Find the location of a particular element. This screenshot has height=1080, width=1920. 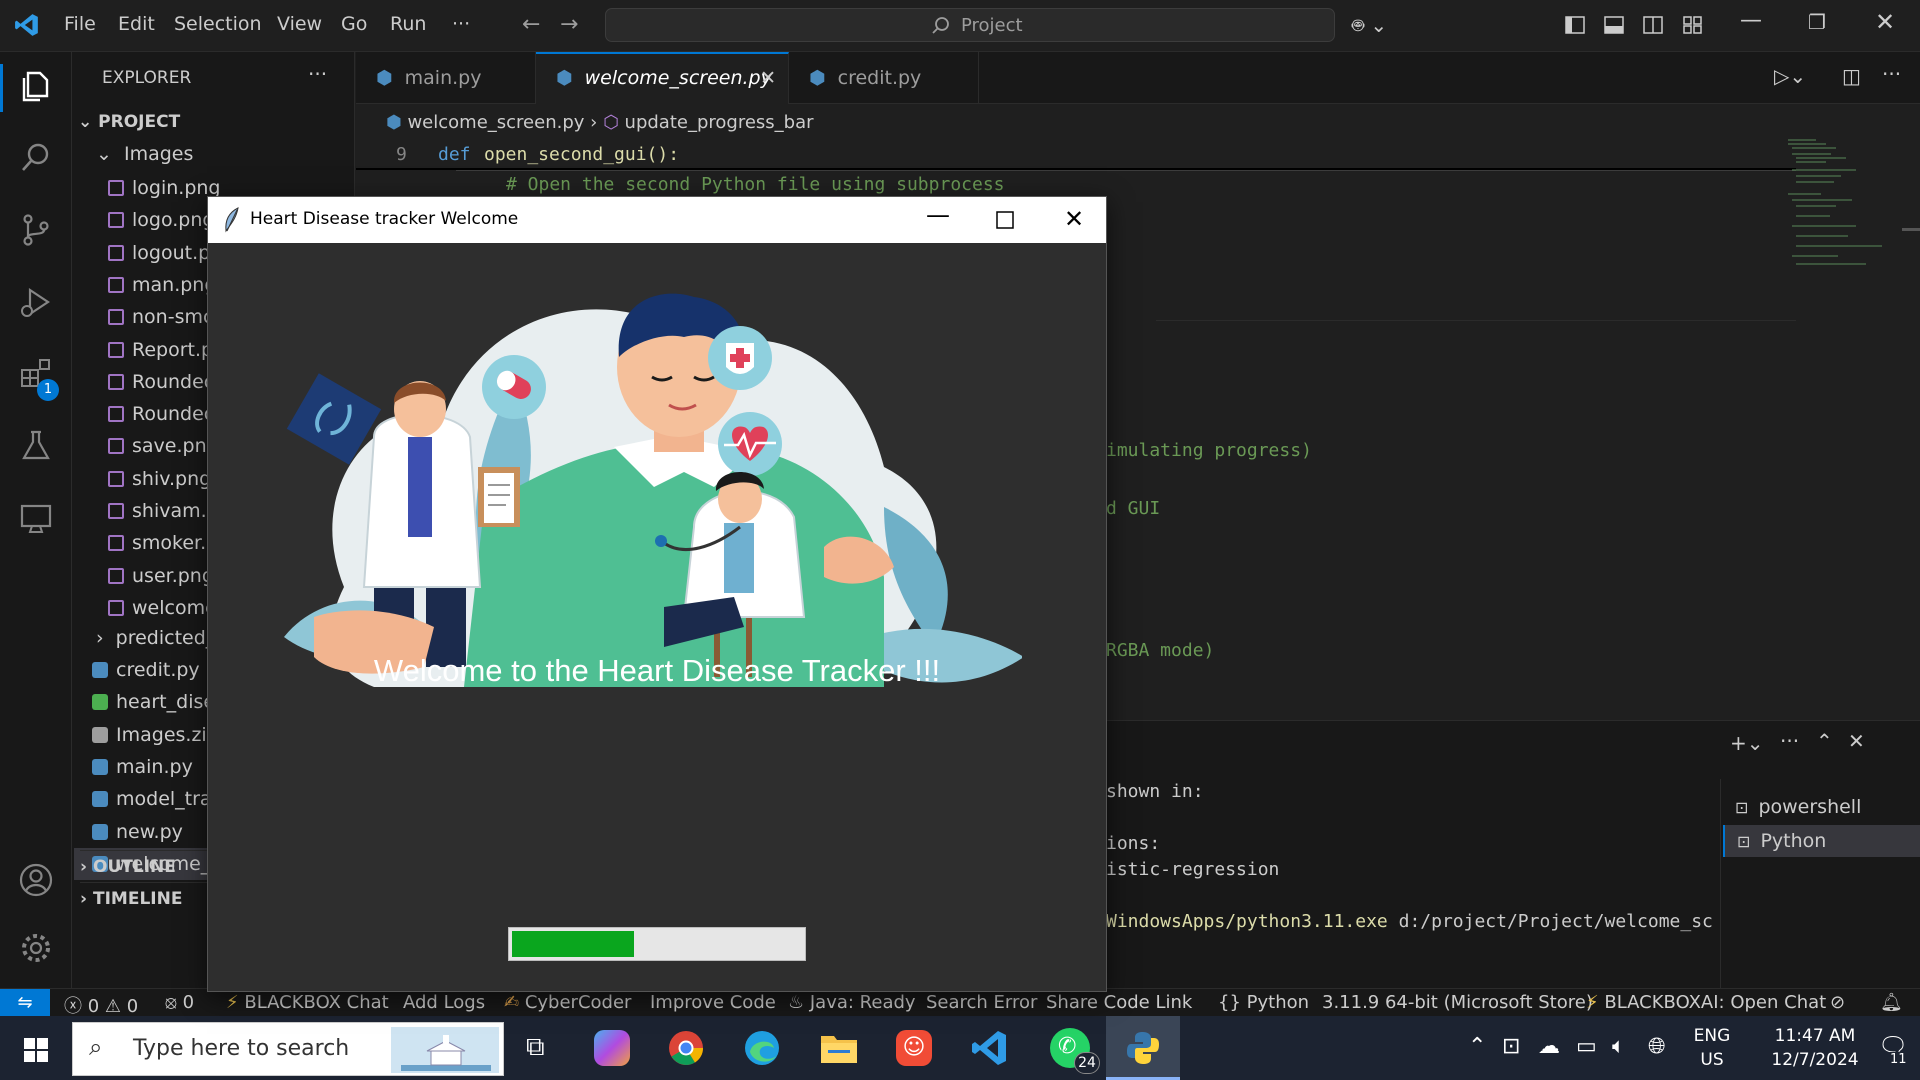

scrollbar-thumb is located at coordinates (1911, 229).